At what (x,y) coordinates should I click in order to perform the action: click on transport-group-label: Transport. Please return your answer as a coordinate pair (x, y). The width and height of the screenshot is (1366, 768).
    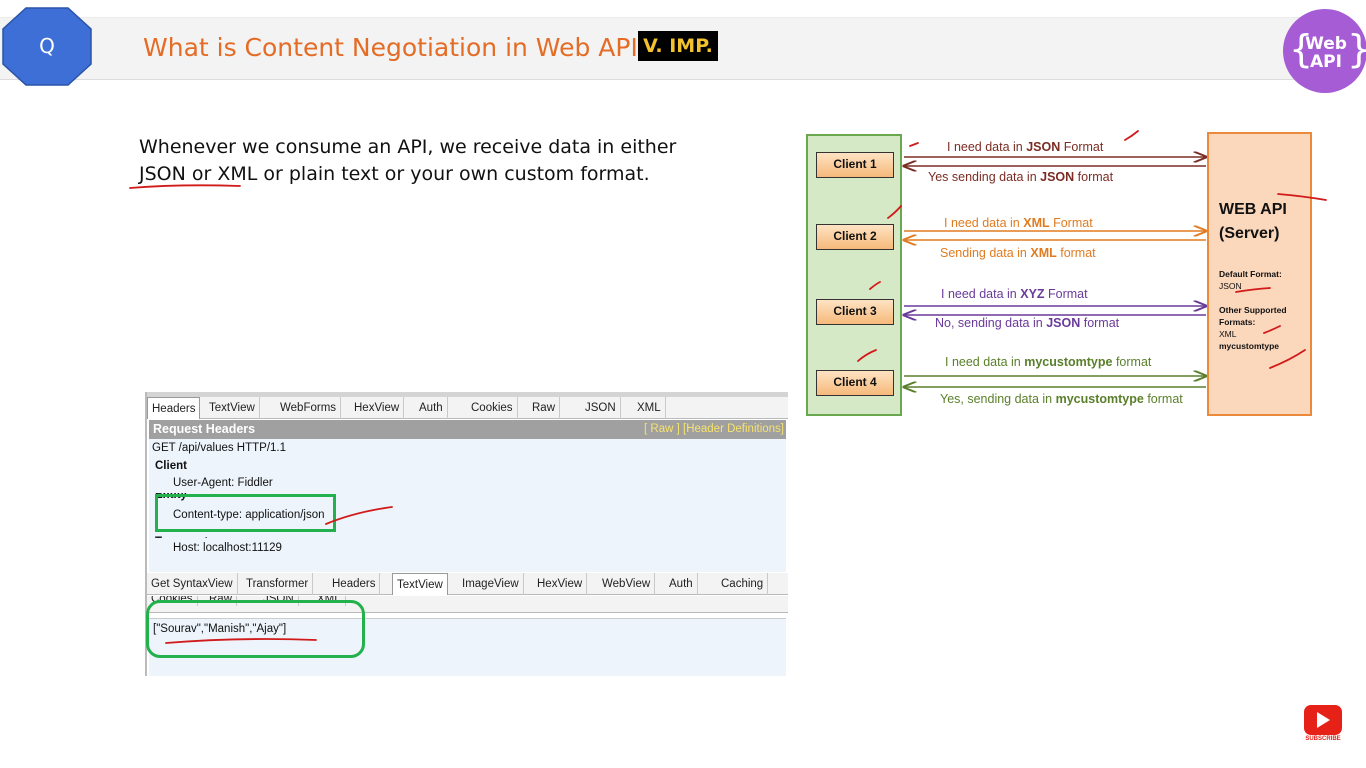
    Looking at the image, I should click on (181, 535).